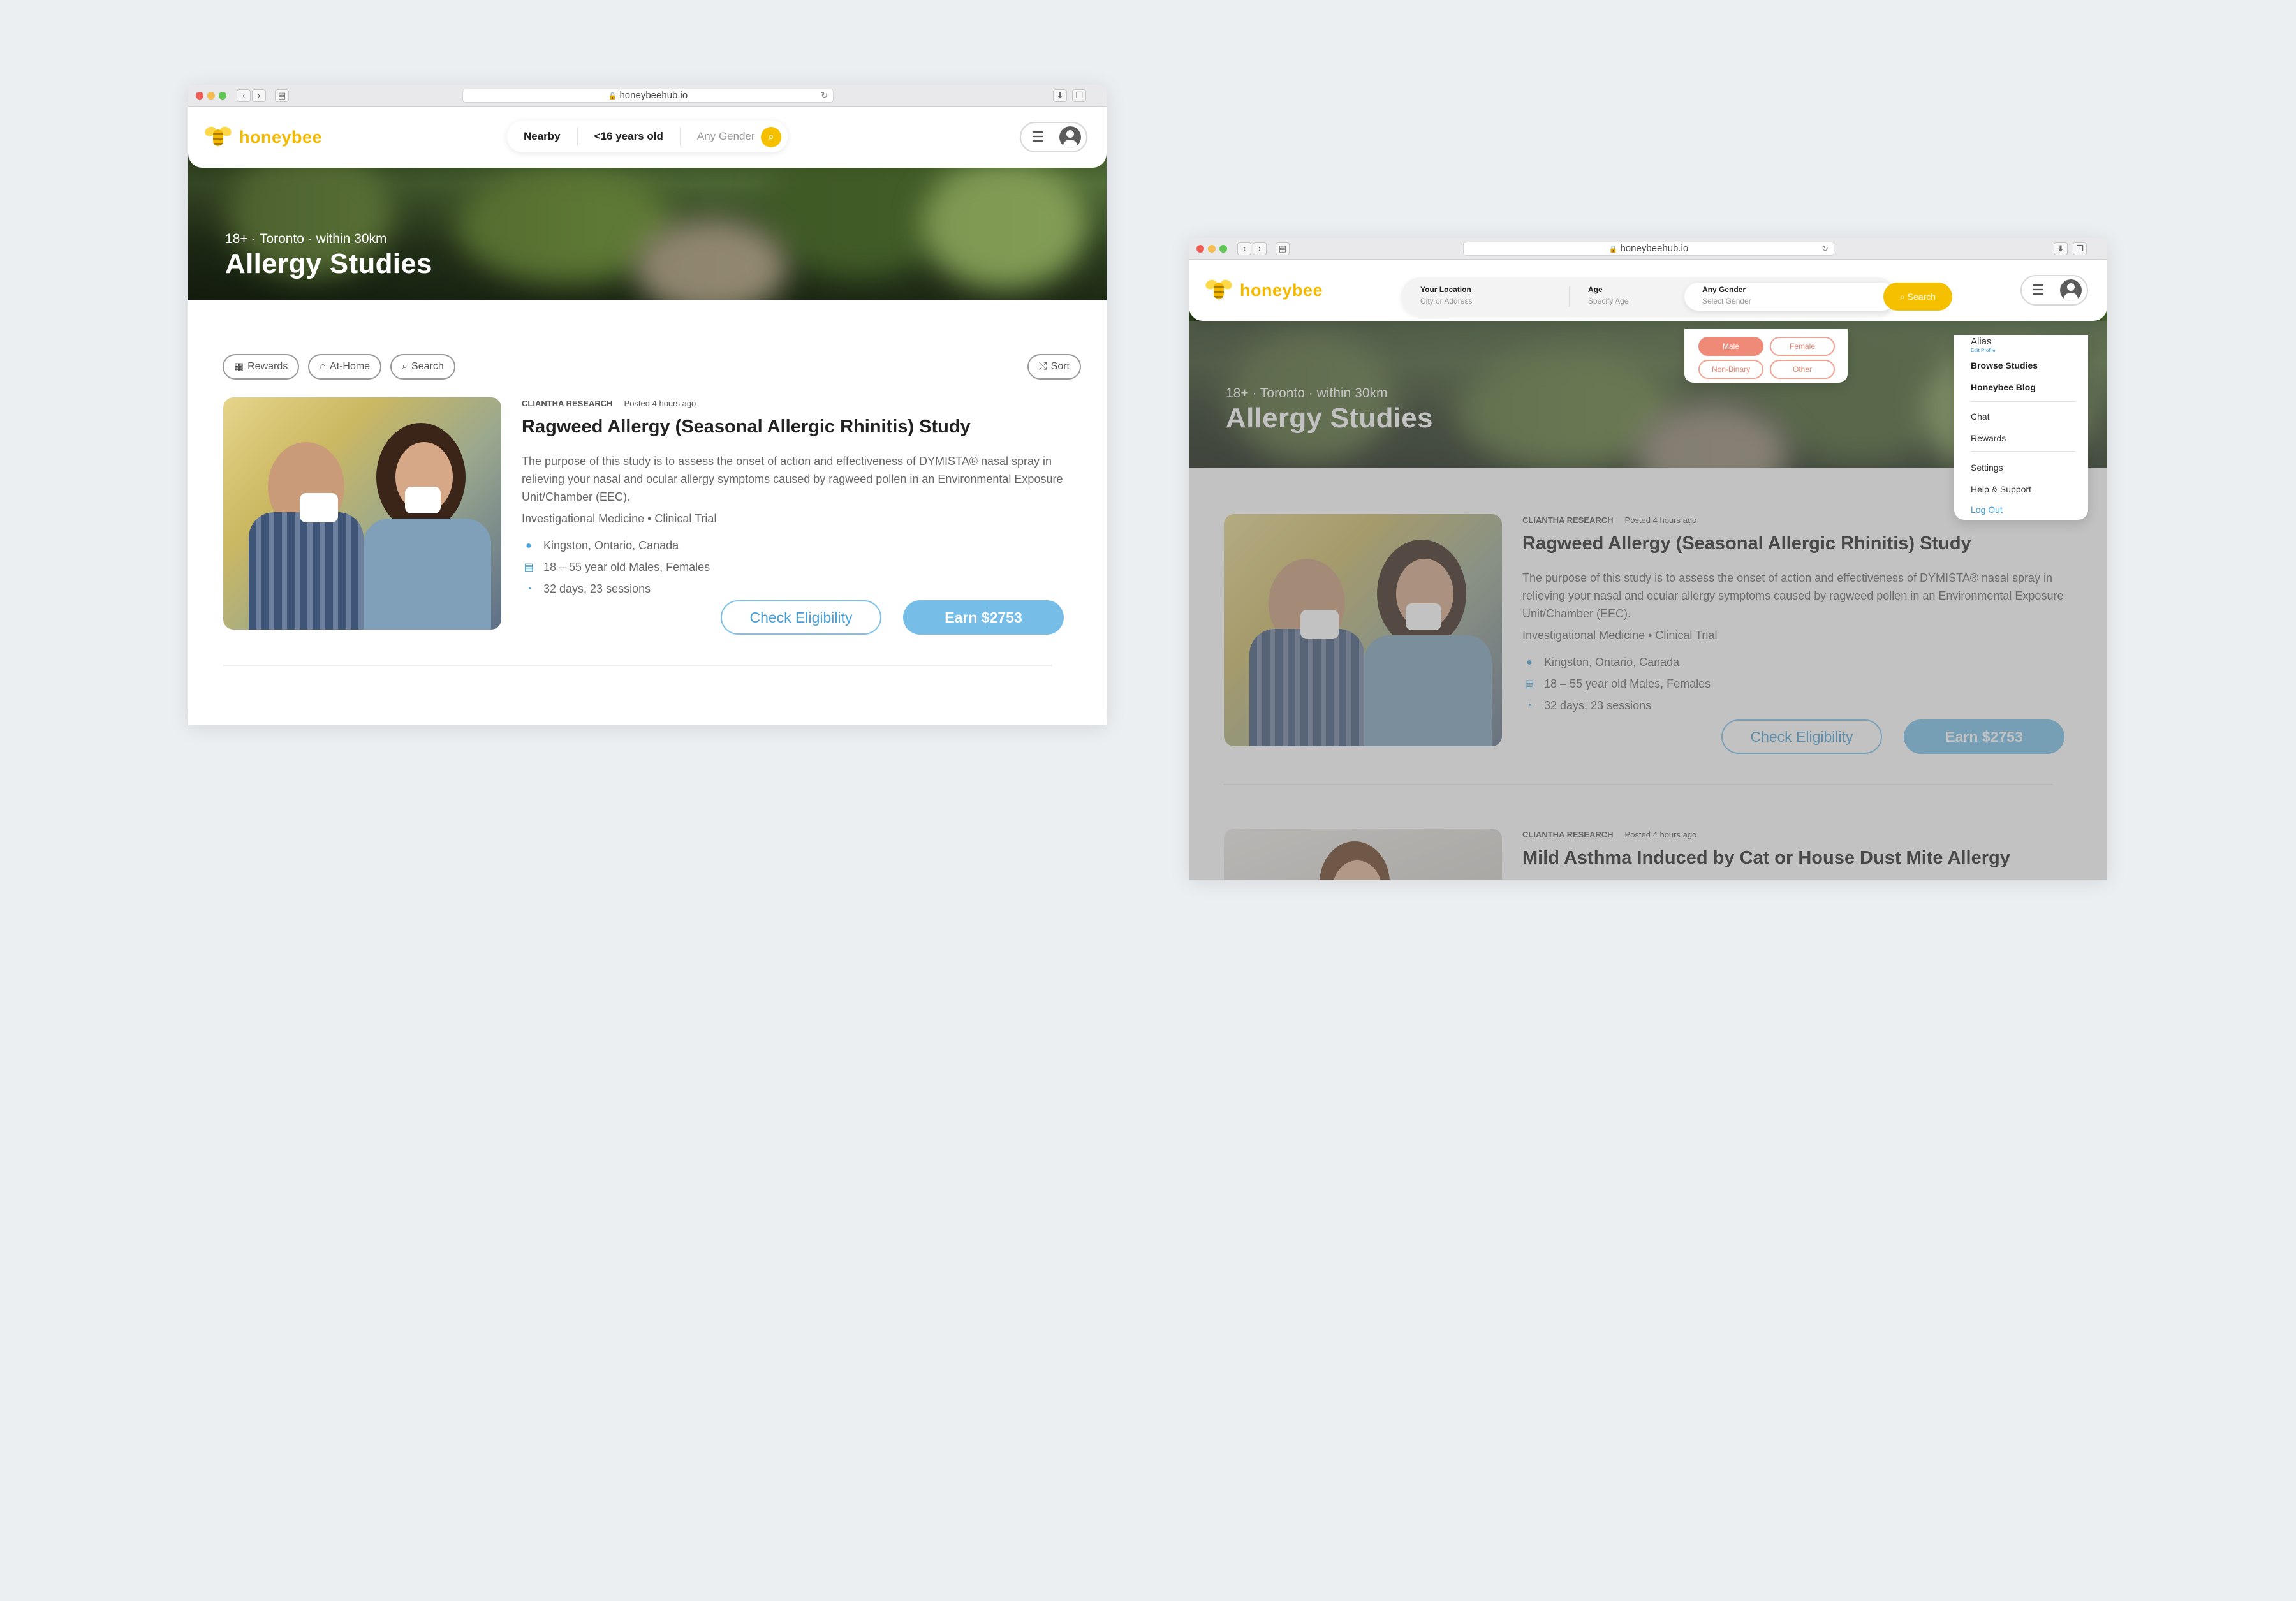 The height and width of the screenshot is (1601, 2296). I want to click on divider, so click(637, 665).